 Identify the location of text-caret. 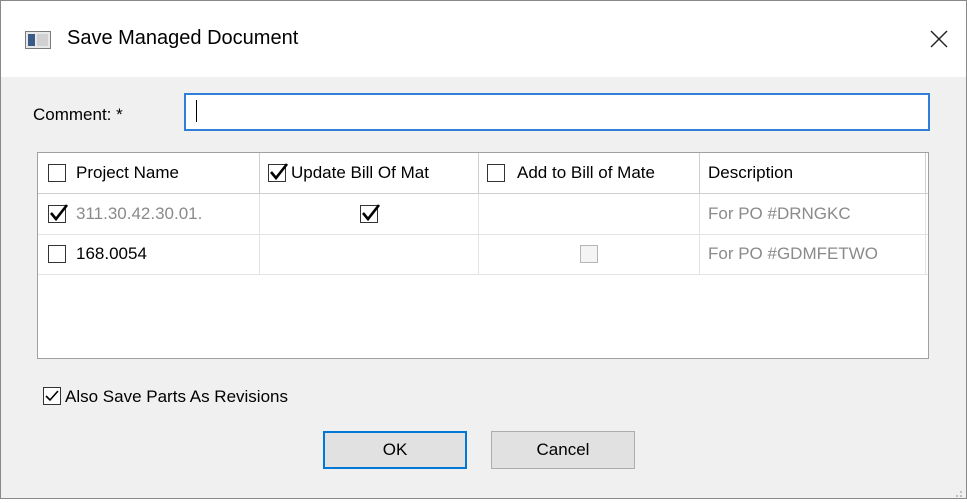
(196, 111).